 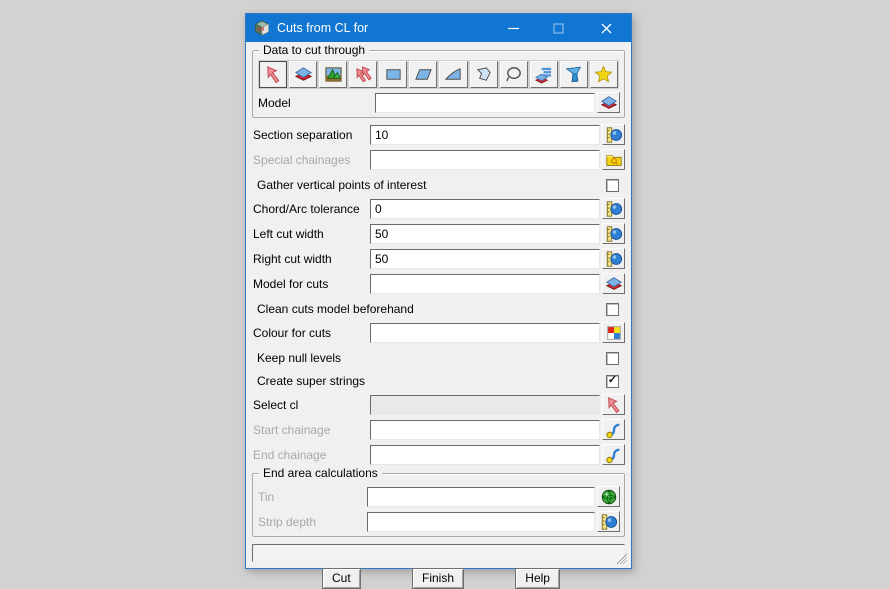 What do you see at coordinates (438, 185) in the screenshot?
I see `checkbox-row-gather-vpi: Gather vertical points of interest` at bounding box center [438, 185].